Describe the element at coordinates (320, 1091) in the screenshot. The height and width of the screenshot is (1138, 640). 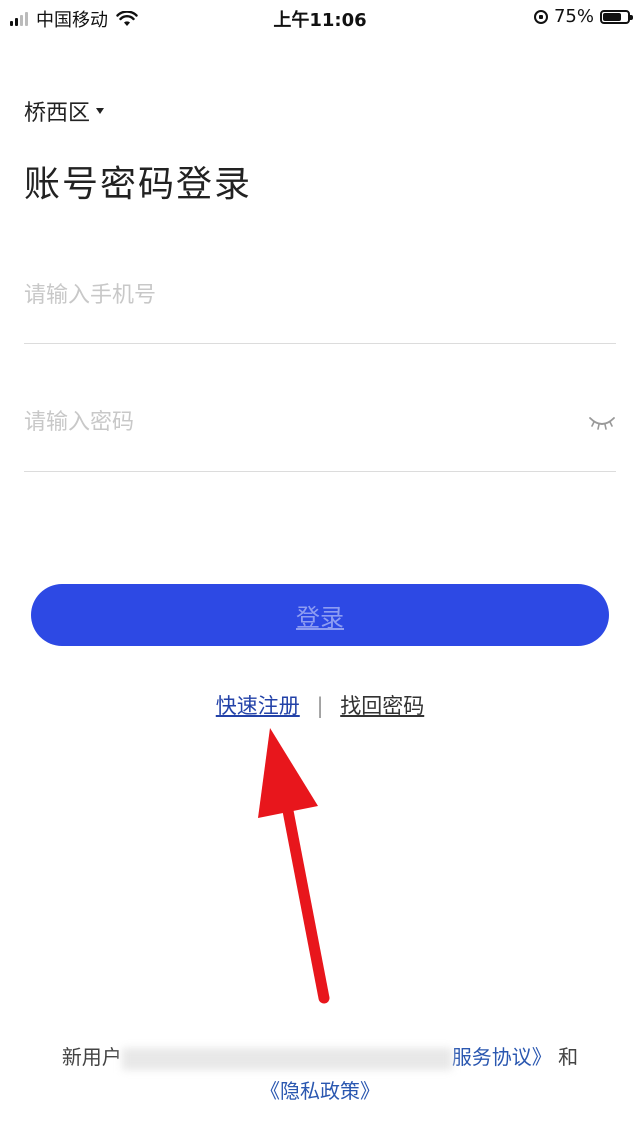
I see `privacy-policy-link: 《隐私政策》` at that location.